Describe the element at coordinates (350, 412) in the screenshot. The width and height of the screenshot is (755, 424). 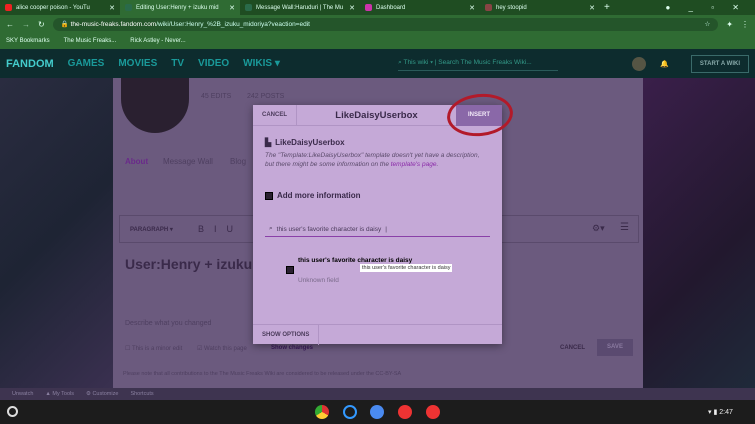
I see `sync-icon` at that location.